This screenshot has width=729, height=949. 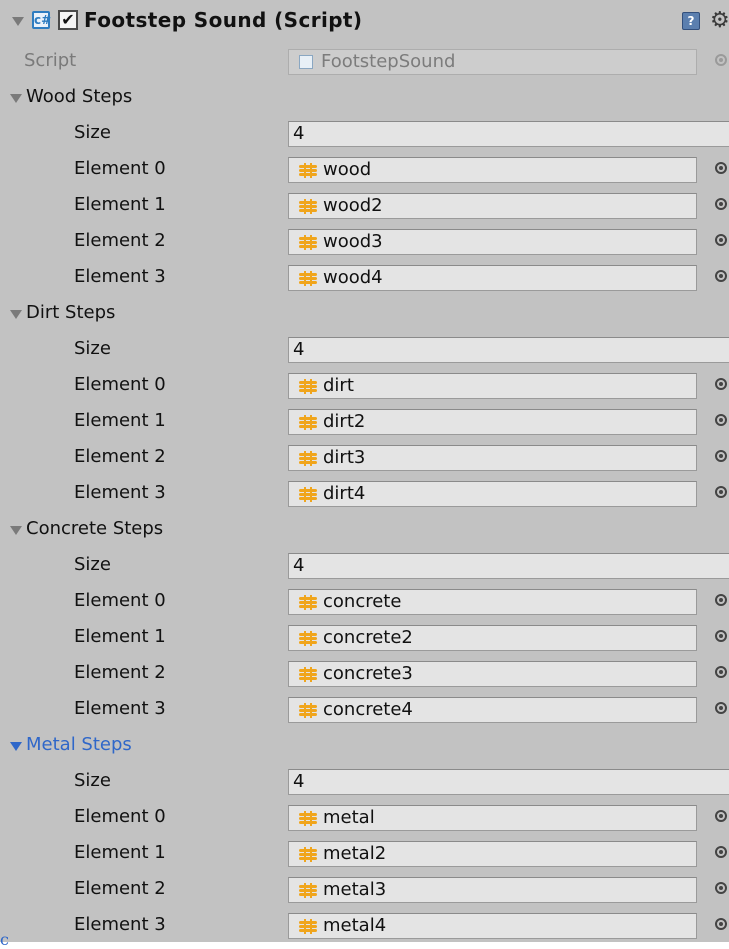 I want to click on audio-clip-field: wood4, so click(x=492, y=278).